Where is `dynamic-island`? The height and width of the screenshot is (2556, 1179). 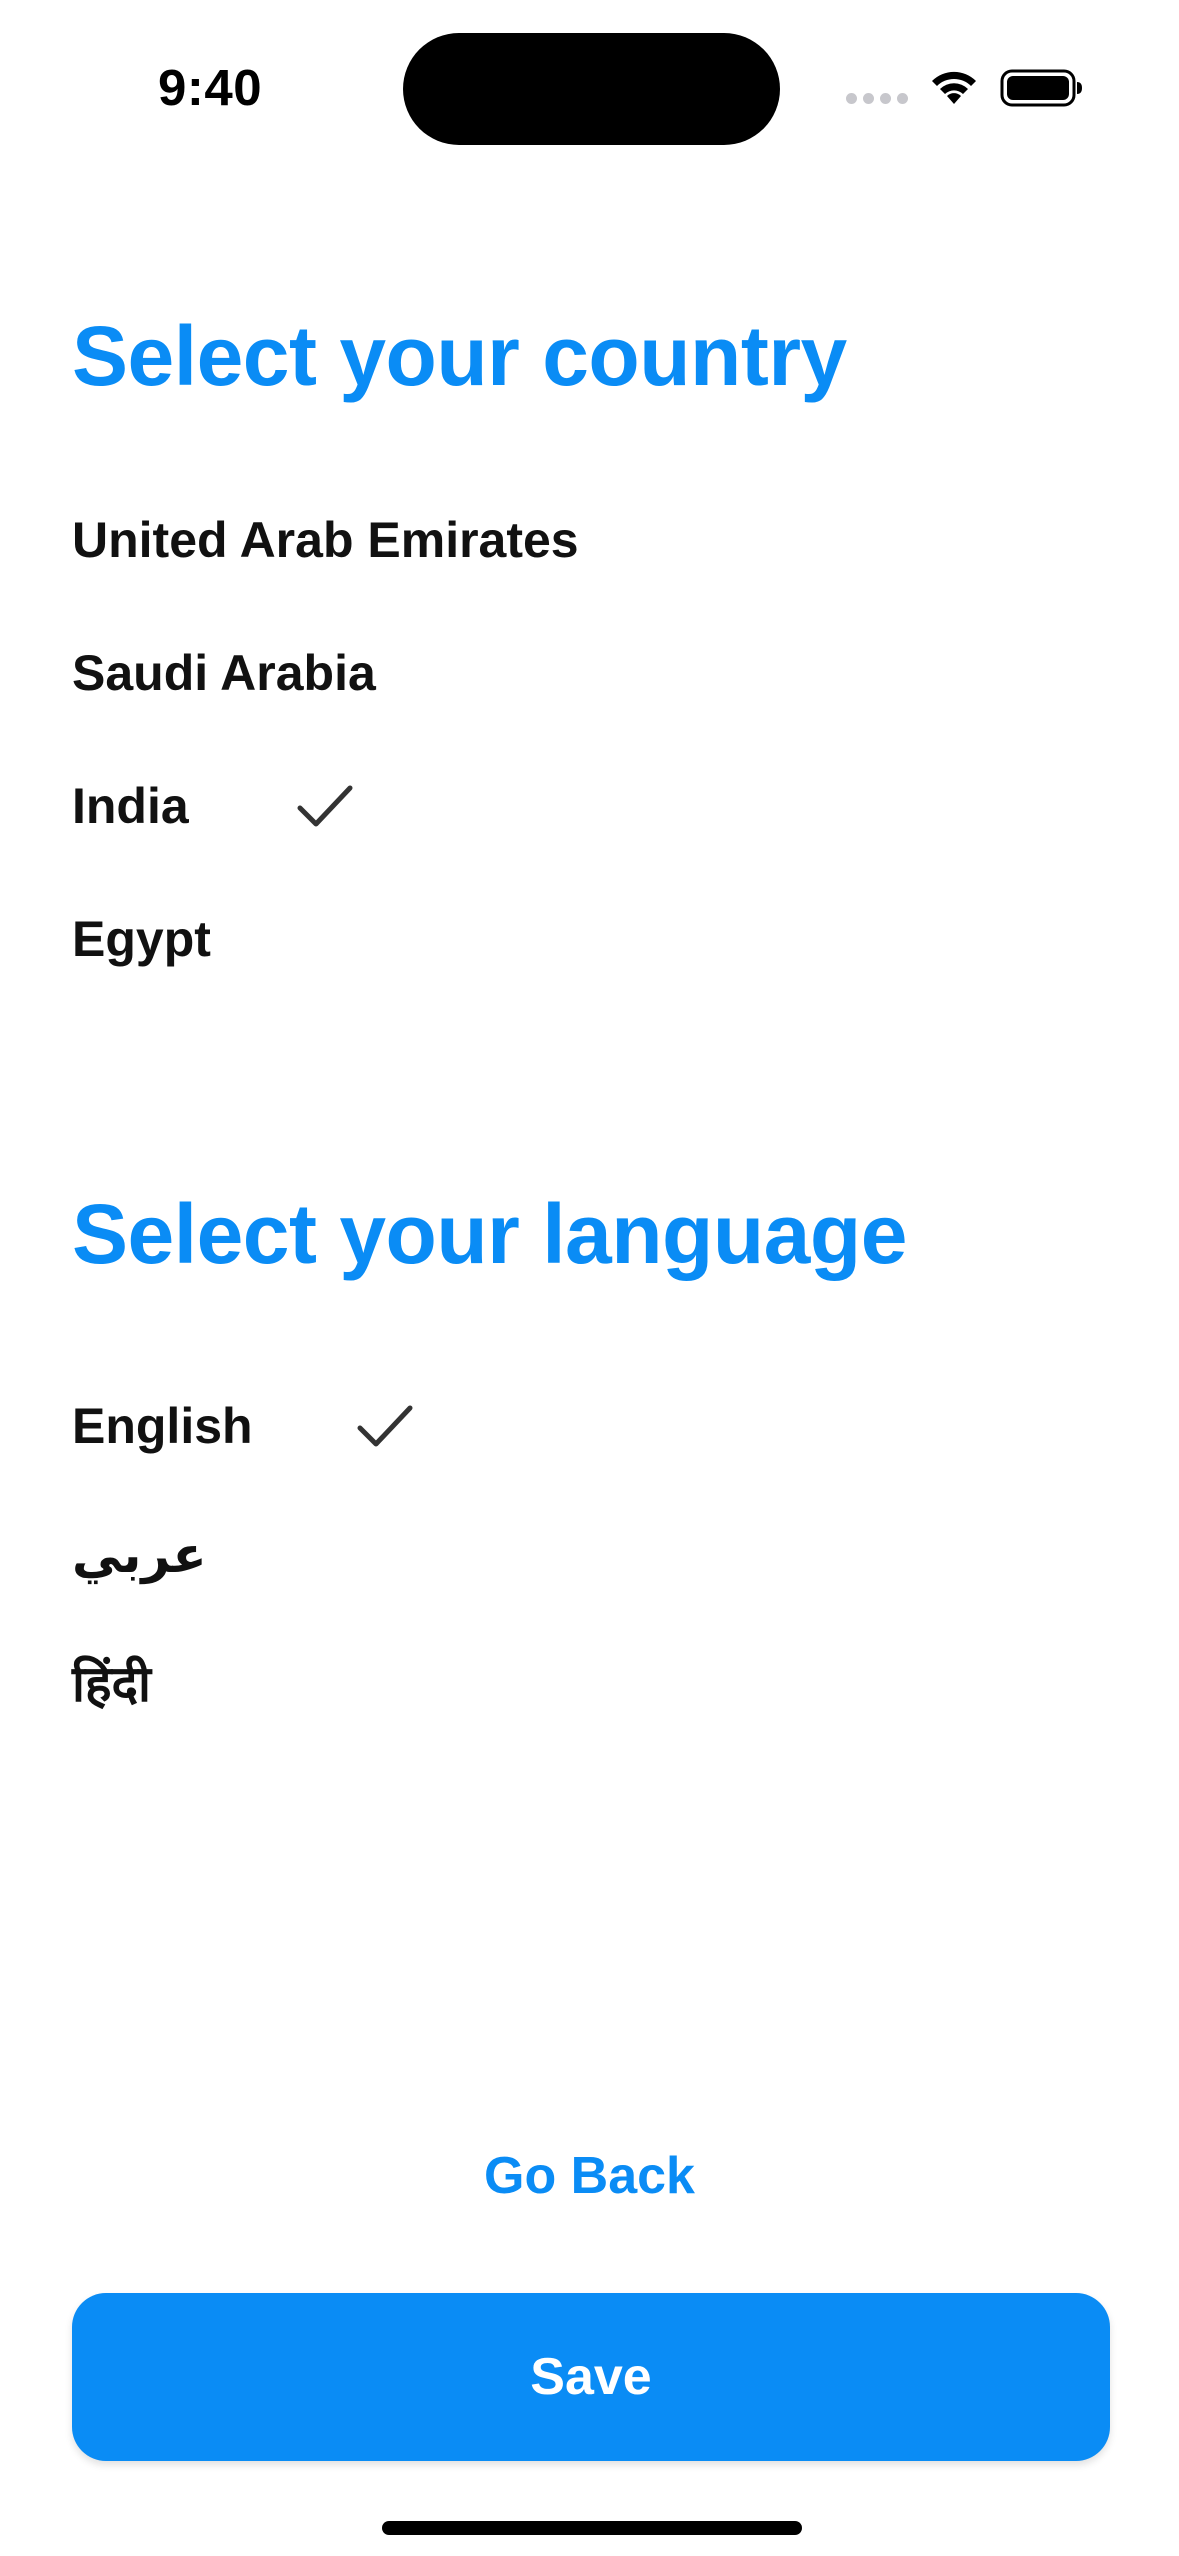 dynamic-island is located at coordinates (591, 89).